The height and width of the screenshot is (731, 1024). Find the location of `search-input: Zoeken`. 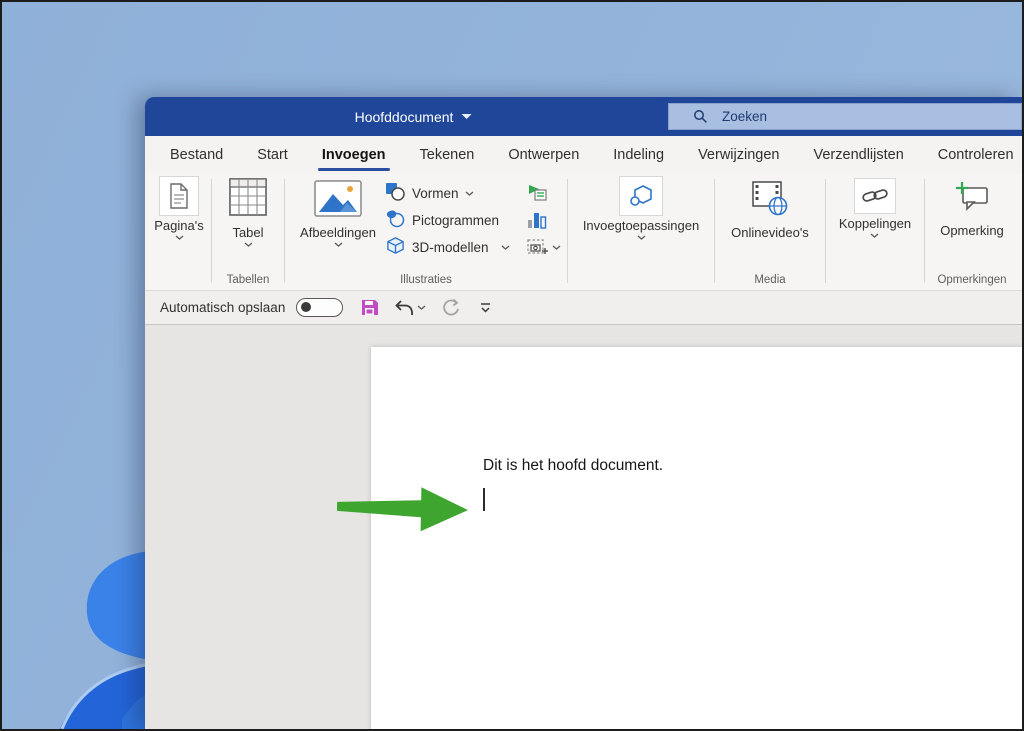

search-input: Zoeken is located at coordinates (845, 116).